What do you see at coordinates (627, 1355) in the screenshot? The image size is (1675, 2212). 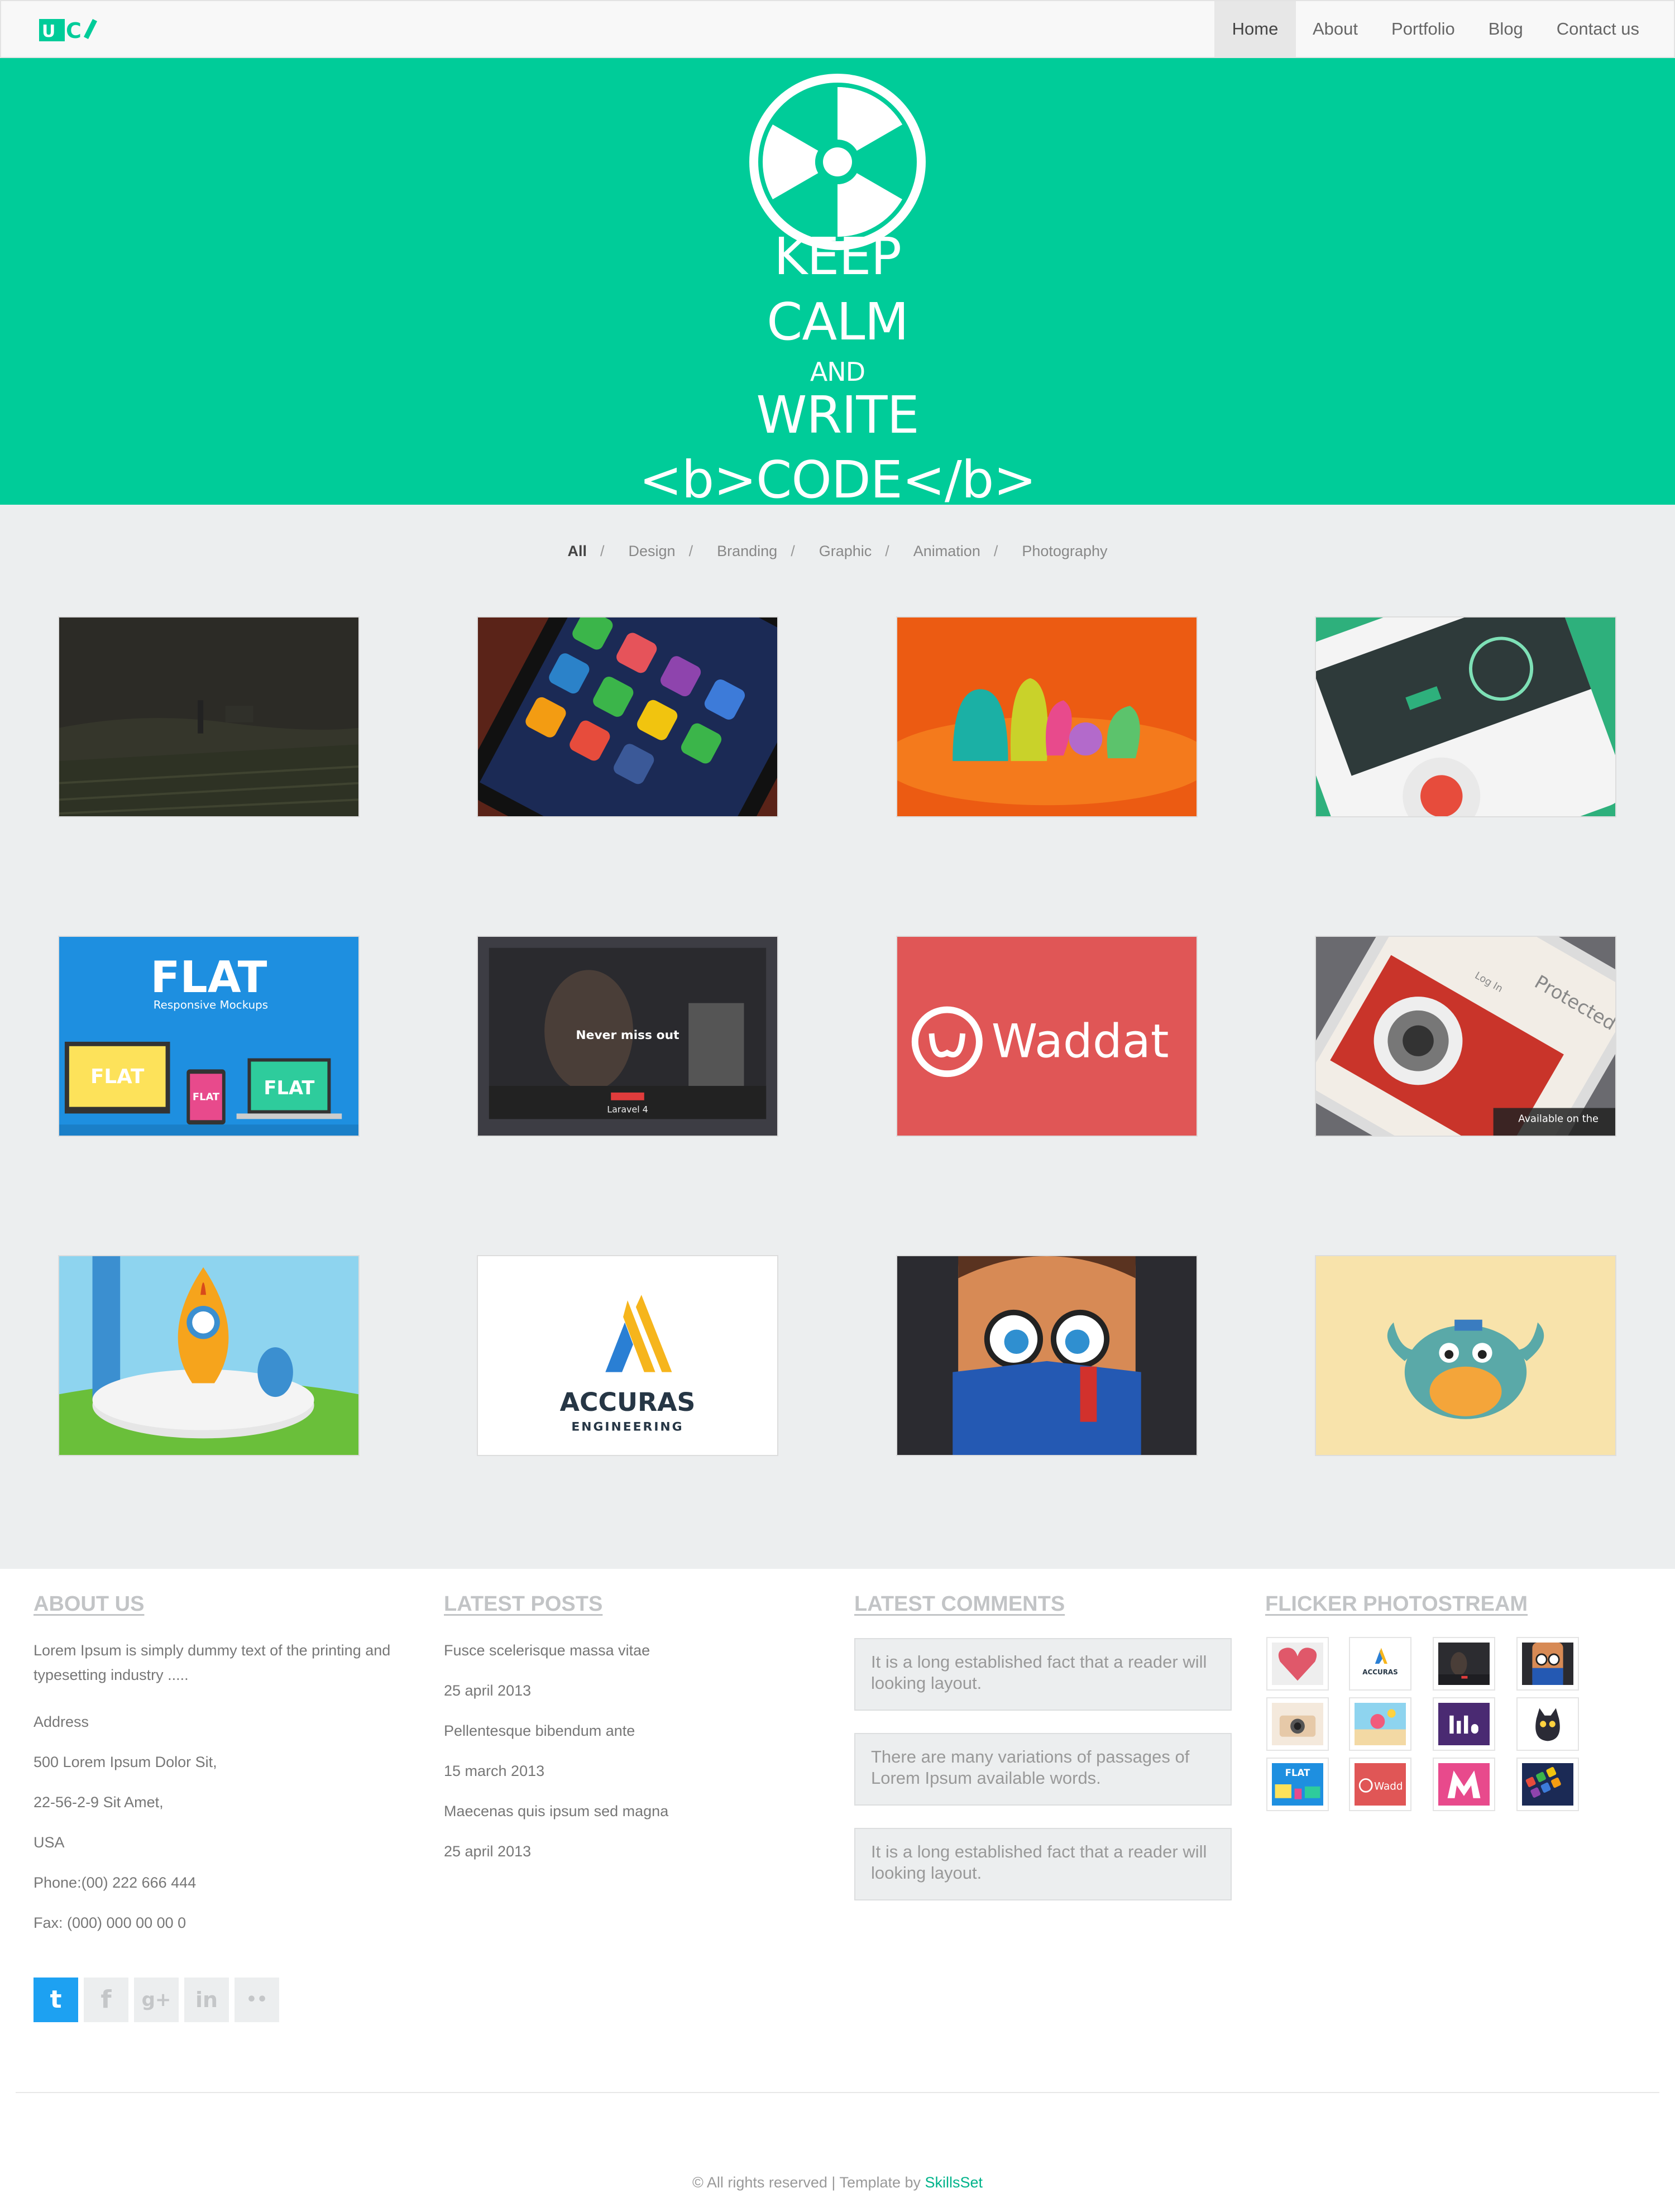 I see `portfolio-item-accuras-engineering-logo: ACCURAS ENGINEERING` at bounding box center [627, 1355].